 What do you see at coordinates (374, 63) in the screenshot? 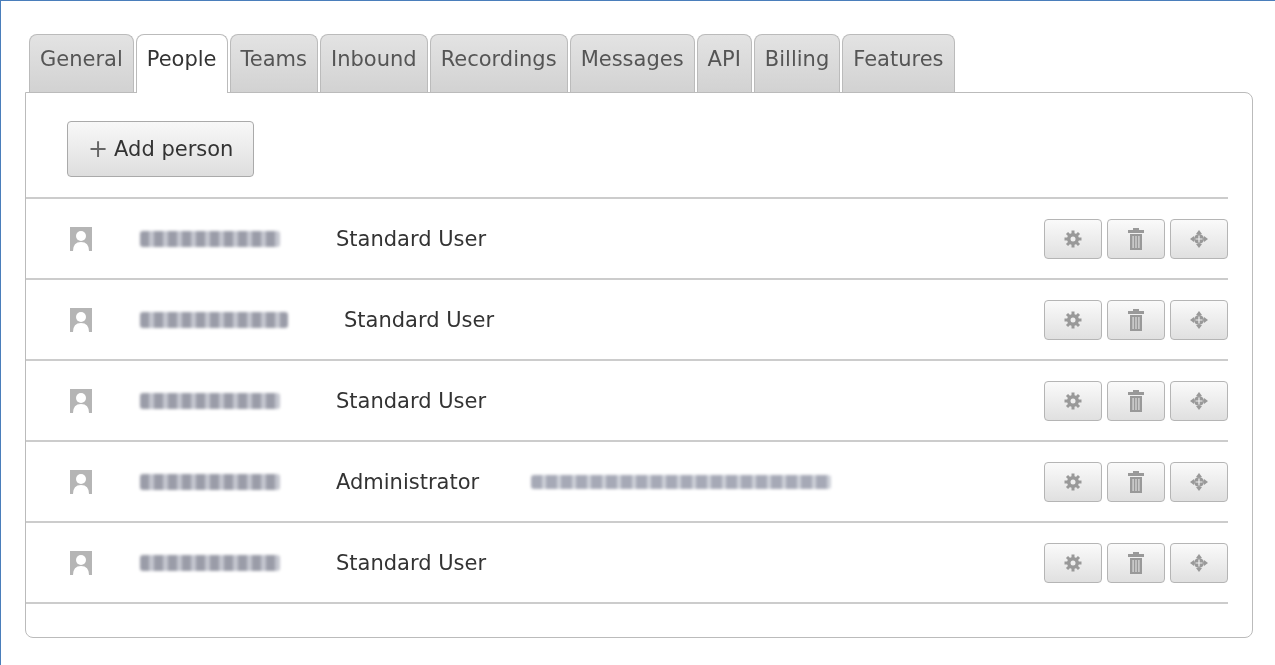
I see `tab: Inbound` at bounding box center [374, 63].